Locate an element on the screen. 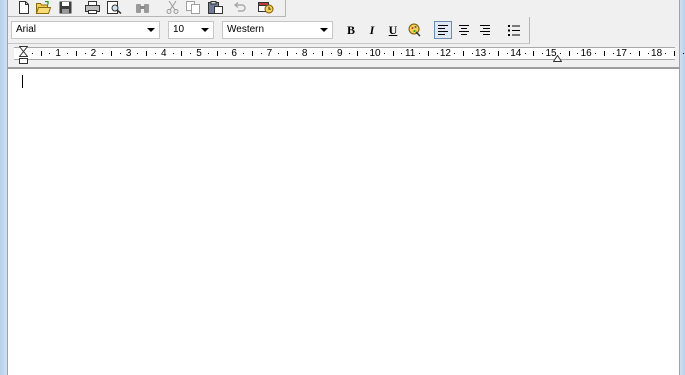 The image size is (685, 375). underline-button: U is located at coordinates (393, 30).